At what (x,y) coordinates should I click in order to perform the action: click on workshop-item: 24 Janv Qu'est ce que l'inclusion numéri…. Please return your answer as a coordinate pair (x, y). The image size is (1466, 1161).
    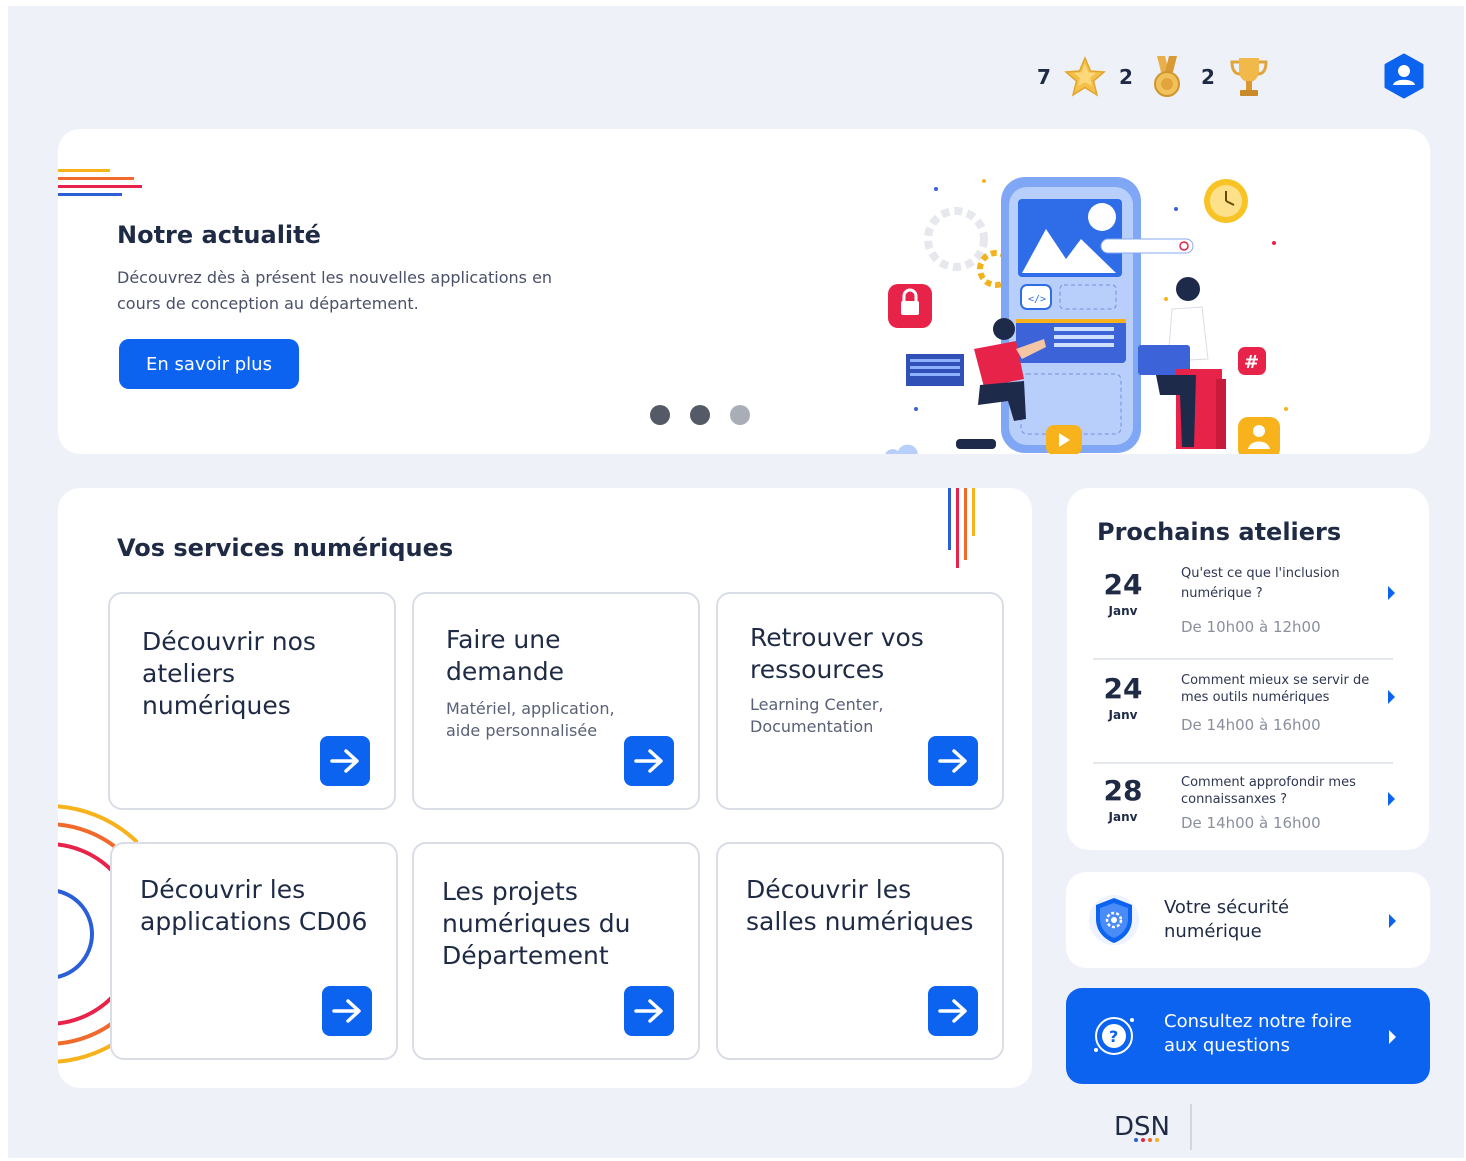
    Looking at the image, I should click on (1244, 610).